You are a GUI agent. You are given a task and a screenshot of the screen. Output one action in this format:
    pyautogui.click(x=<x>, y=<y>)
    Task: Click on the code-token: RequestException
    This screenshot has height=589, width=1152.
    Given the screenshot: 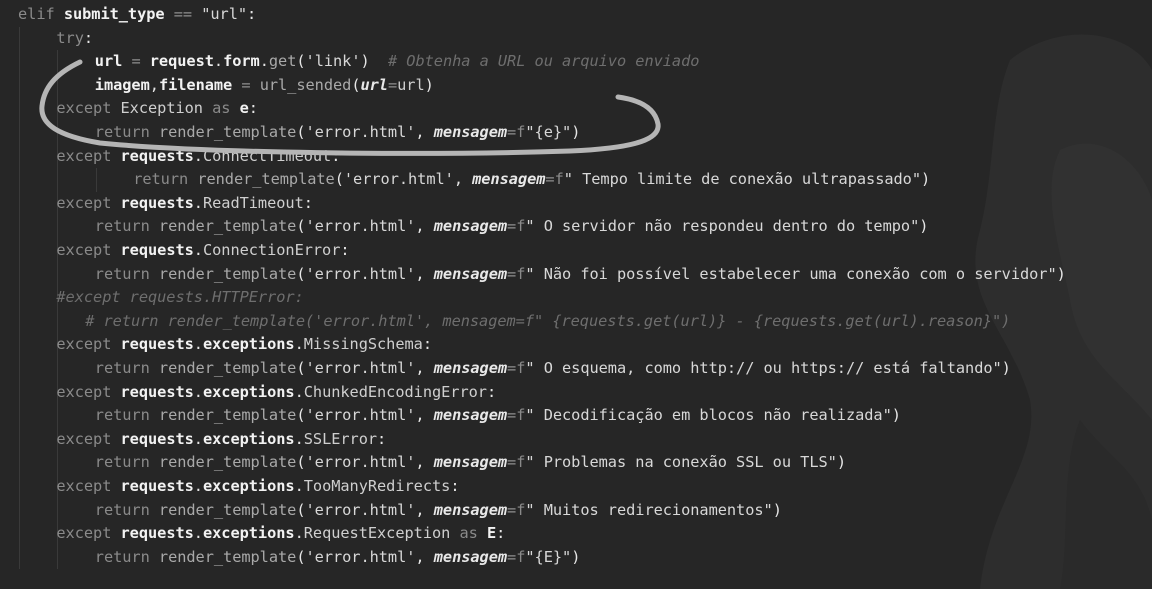 What is the action you would take?
    pyautogui.click(x=377, y=533)
    